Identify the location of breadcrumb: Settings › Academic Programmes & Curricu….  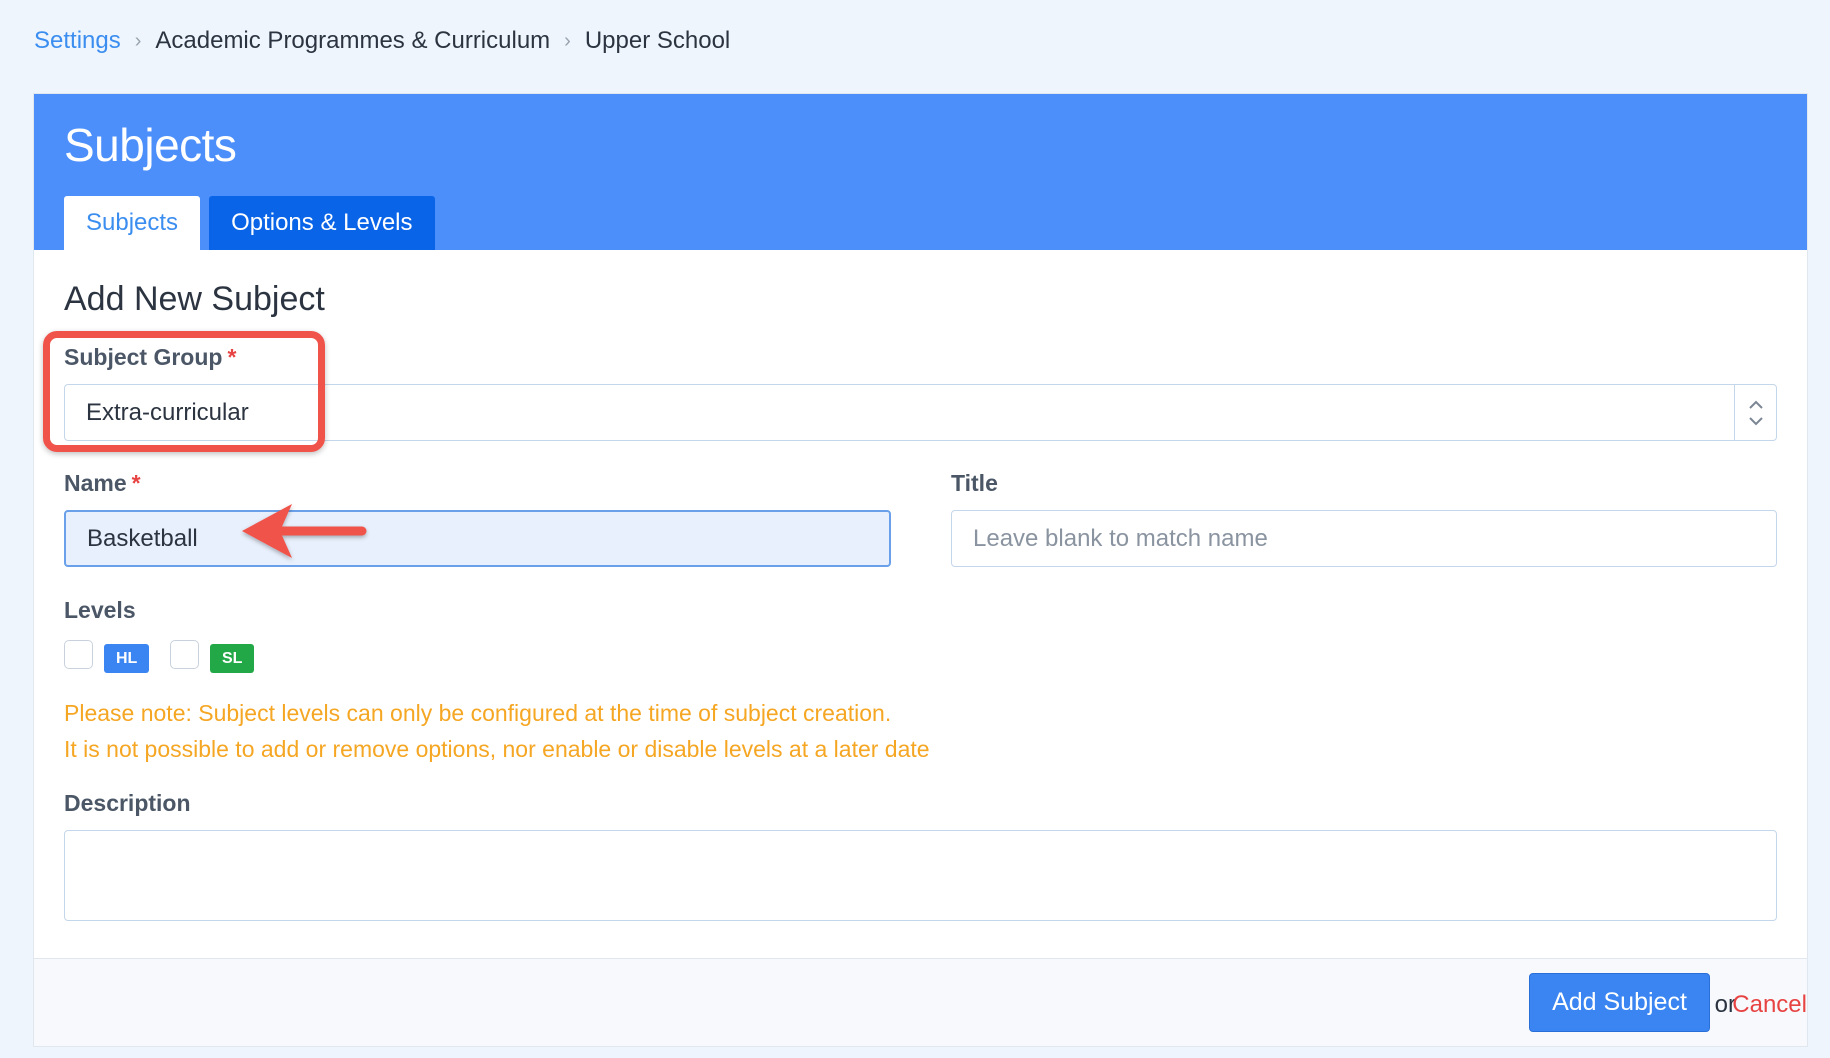
(382, 41).